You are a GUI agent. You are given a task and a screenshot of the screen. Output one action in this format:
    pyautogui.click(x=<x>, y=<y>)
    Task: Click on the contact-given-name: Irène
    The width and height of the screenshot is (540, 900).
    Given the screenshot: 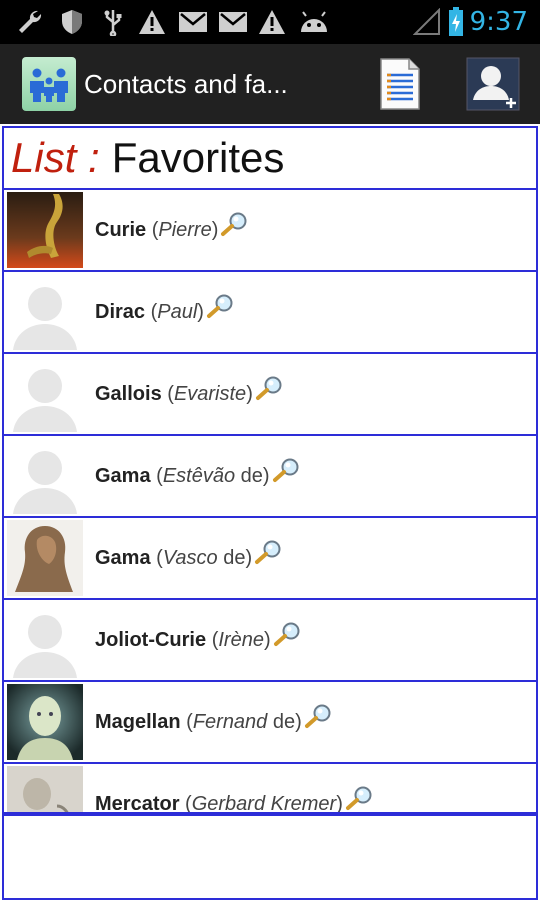 What is the action you would take?
    pyautogui.click(x=241, y=640)
    